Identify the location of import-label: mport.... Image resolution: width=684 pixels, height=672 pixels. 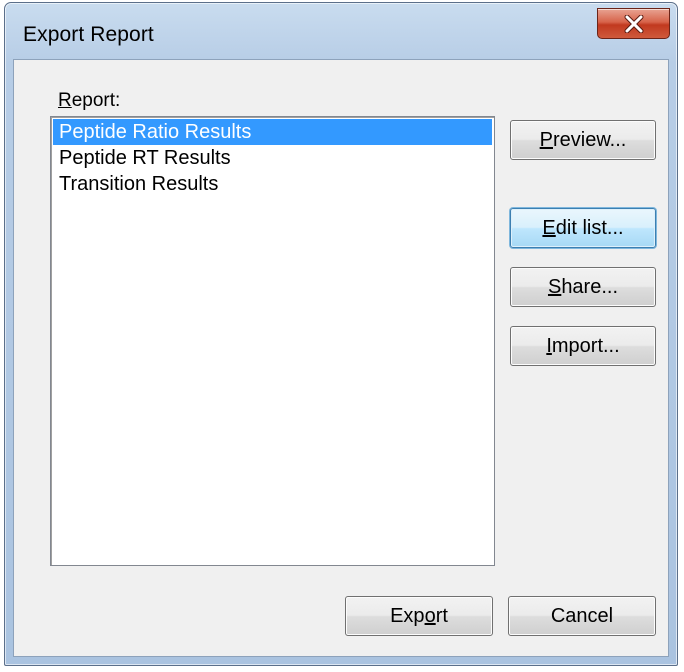
(585, 345).